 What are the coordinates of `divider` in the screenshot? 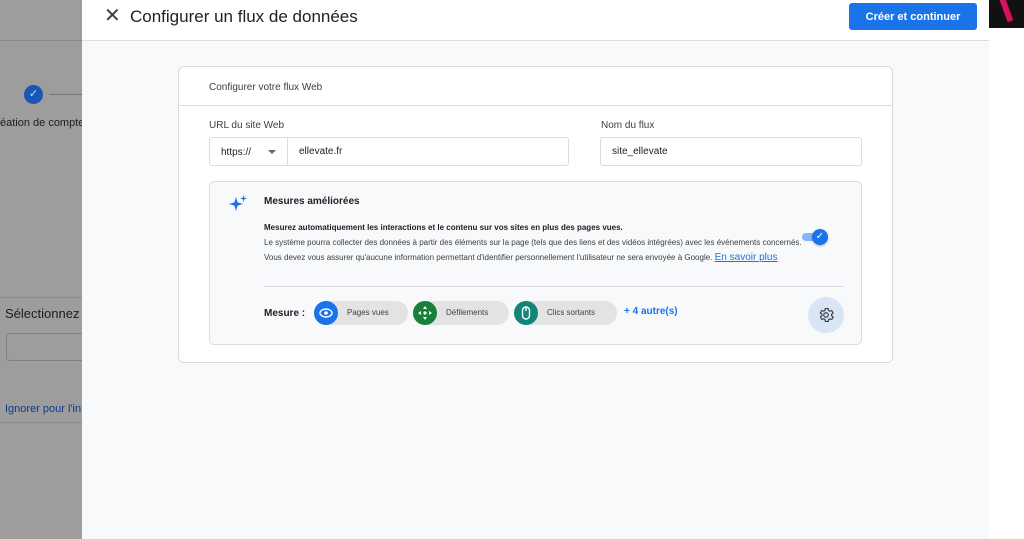 It's located at (554, 286).